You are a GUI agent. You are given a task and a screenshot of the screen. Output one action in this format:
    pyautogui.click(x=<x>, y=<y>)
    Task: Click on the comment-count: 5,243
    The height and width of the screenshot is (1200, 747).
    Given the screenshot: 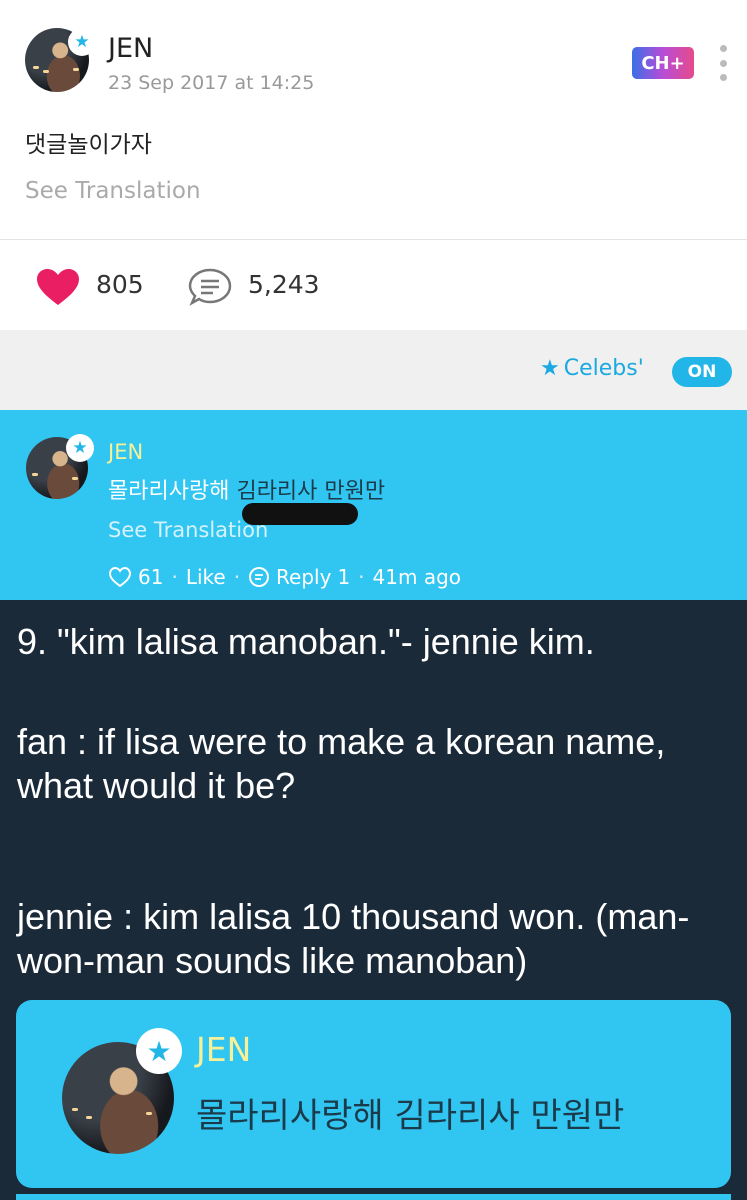 What is the action you would take?
    pyautogui.click(x=284, y=284)
    